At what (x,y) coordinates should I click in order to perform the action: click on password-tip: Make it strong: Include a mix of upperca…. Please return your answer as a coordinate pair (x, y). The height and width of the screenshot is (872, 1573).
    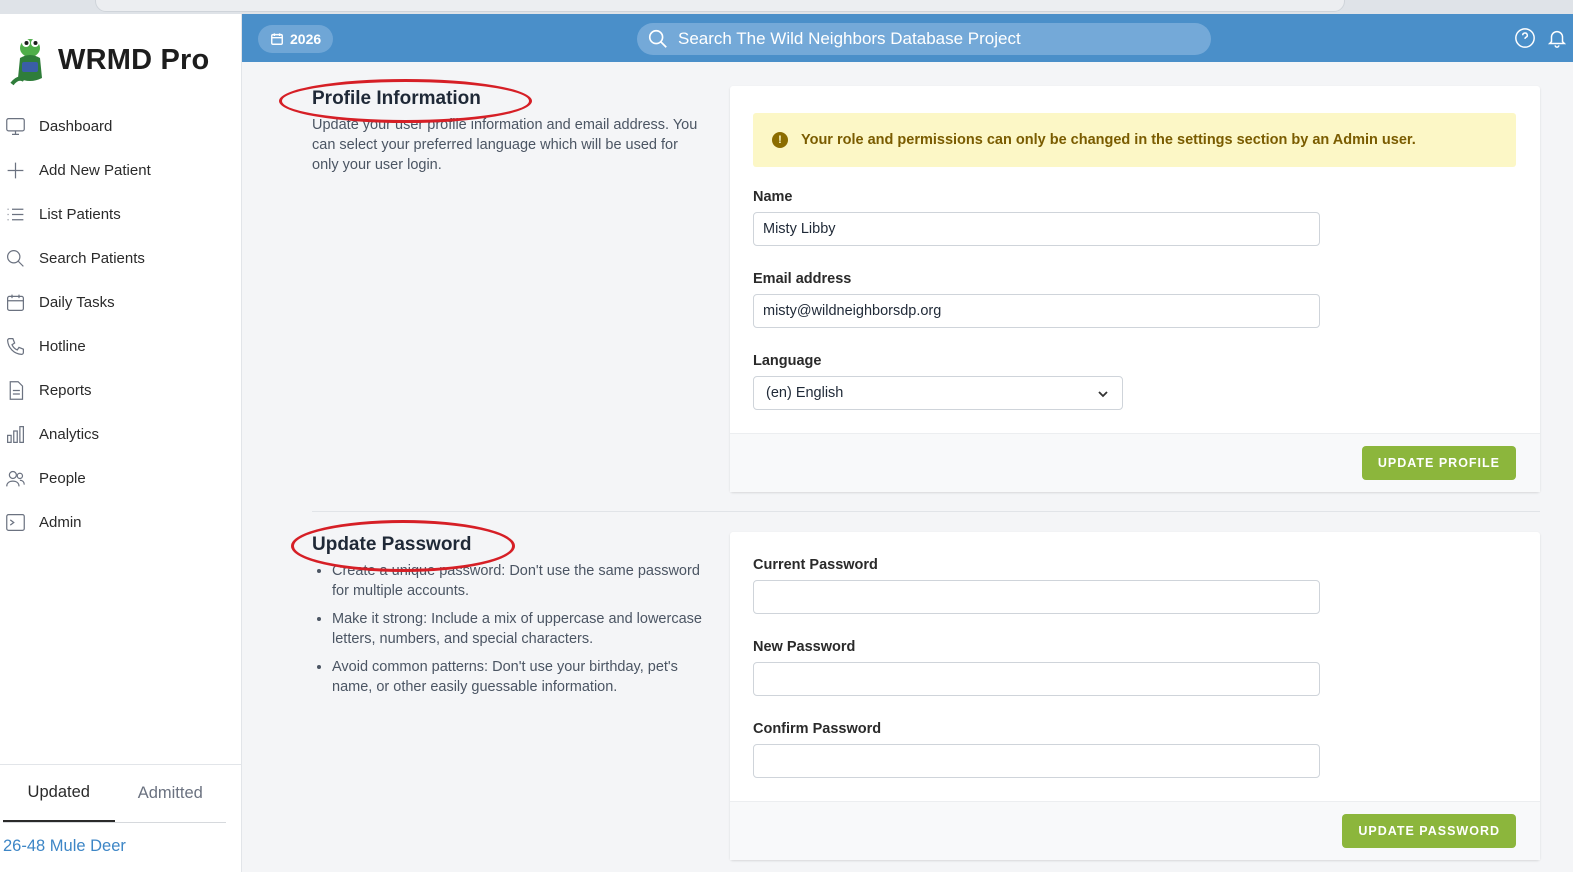
    Looking at the image, I should click on (519, 629).